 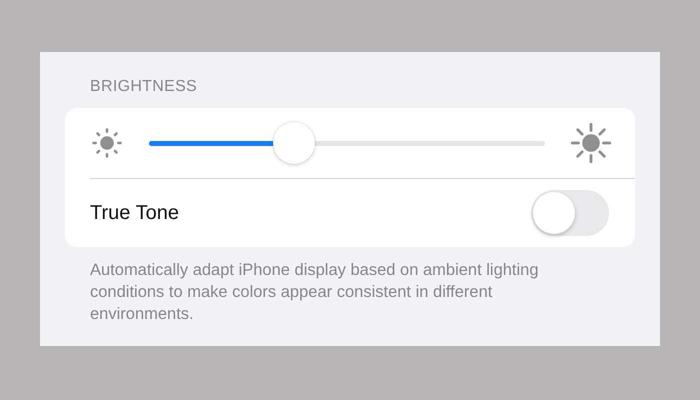 What do you see at coordinates (347, 143) in the screenshot?
I see `brightness-slider` at bounding box center [347, 143].